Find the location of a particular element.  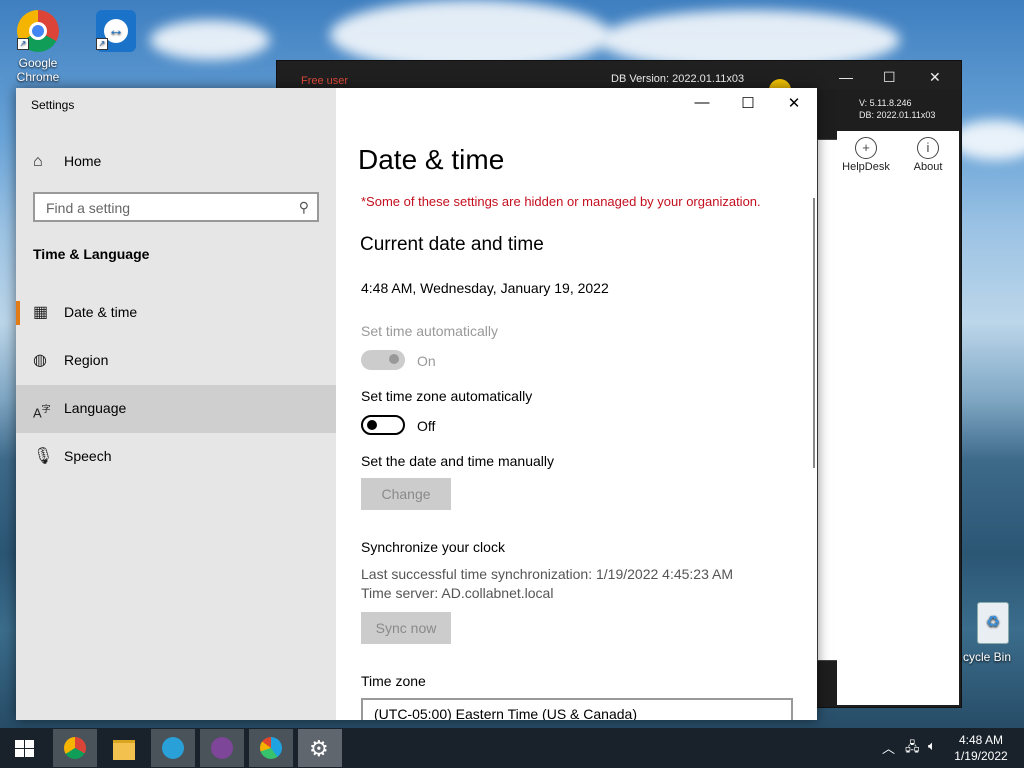

background-app-header: Free user DB Version: 2022.01.11x03 is located at coordinates (619, 75).